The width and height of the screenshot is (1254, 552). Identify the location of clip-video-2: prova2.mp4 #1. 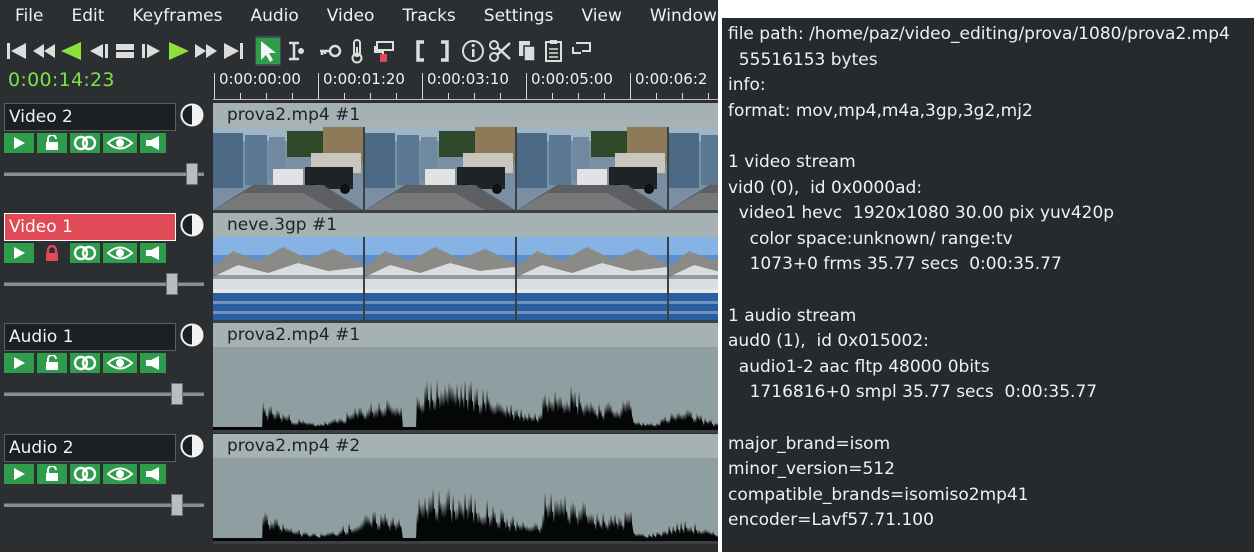
(465, 158).